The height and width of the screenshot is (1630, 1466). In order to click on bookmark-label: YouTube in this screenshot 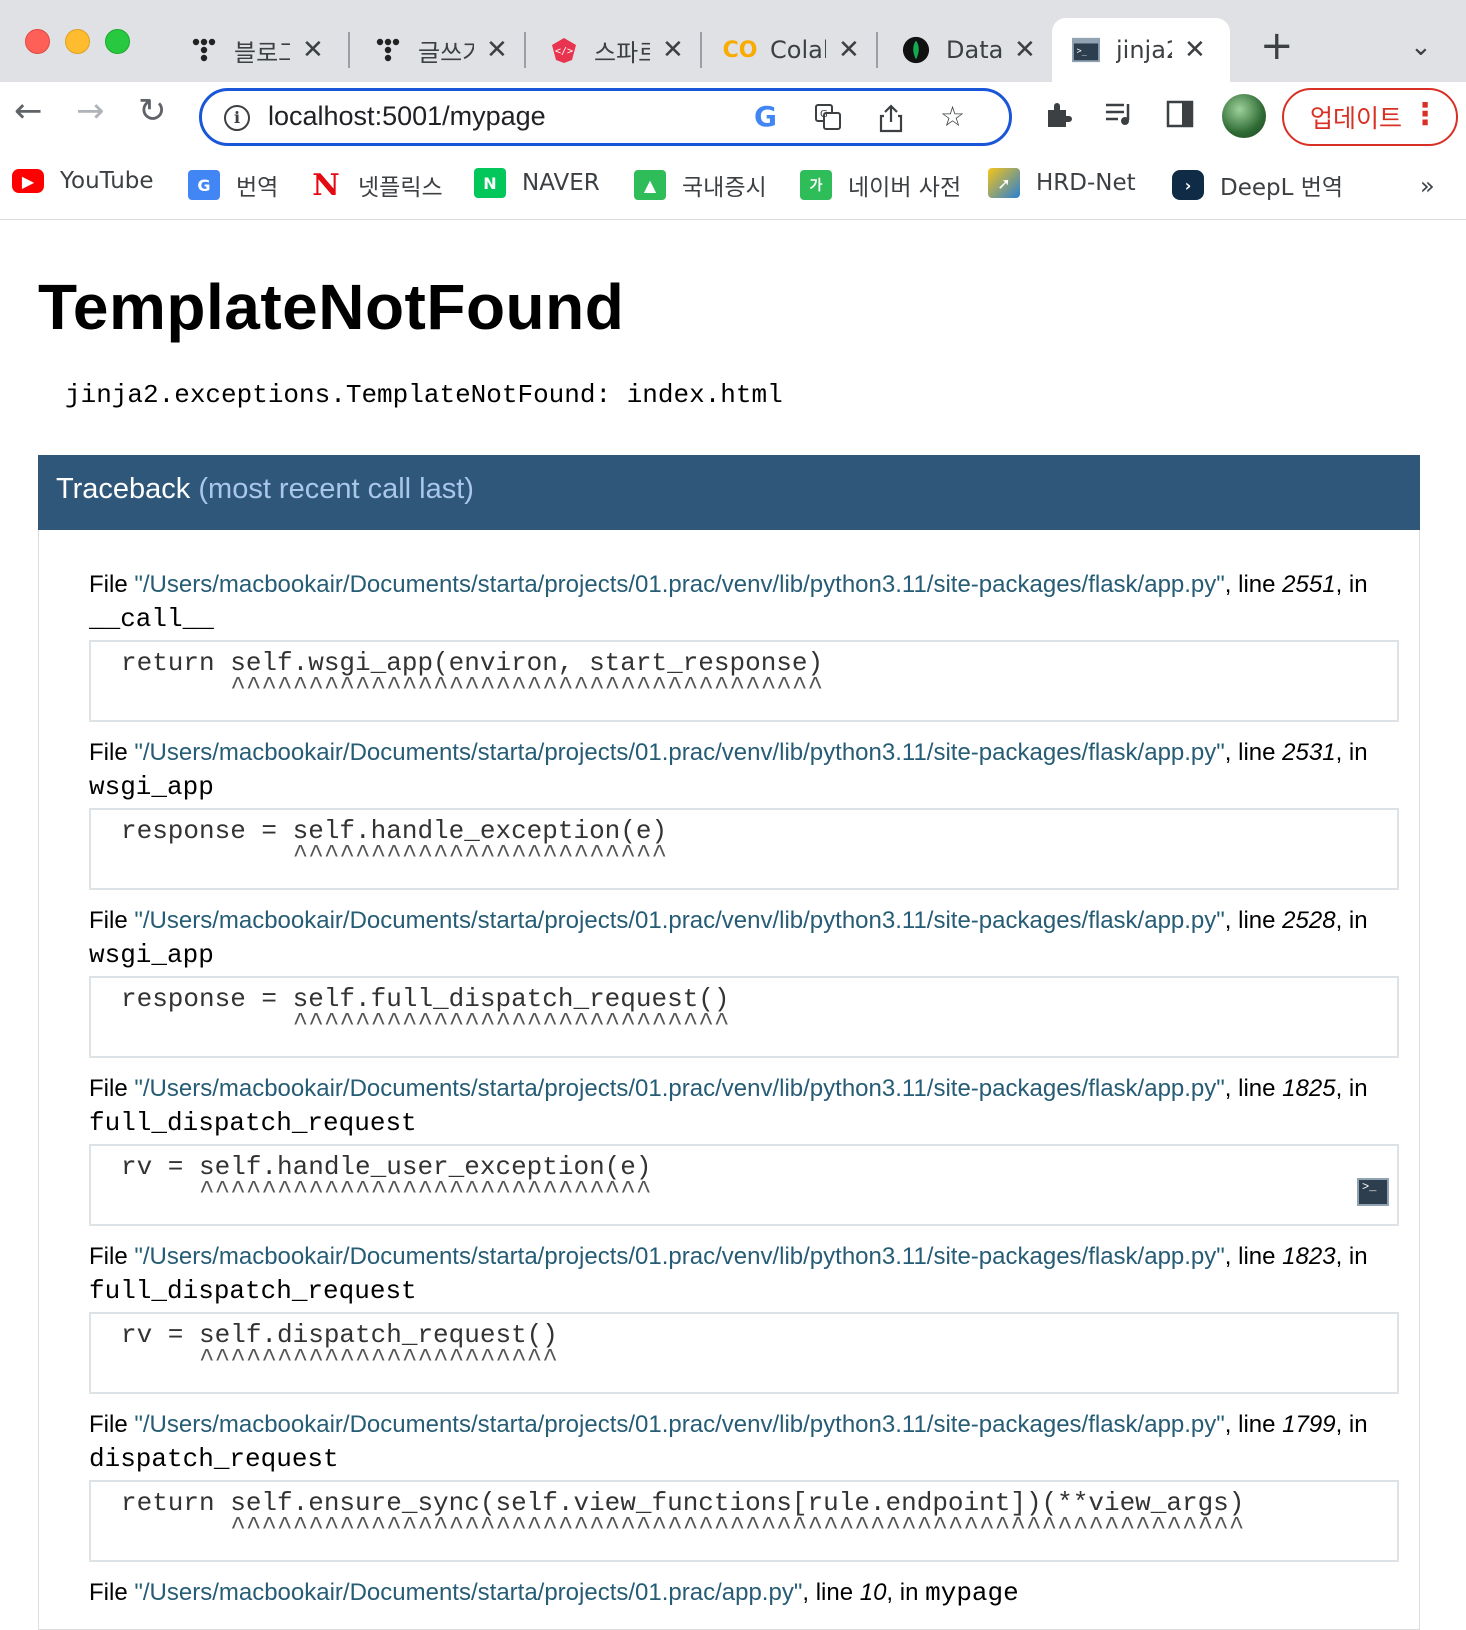, I will do `click(107, 181)`.